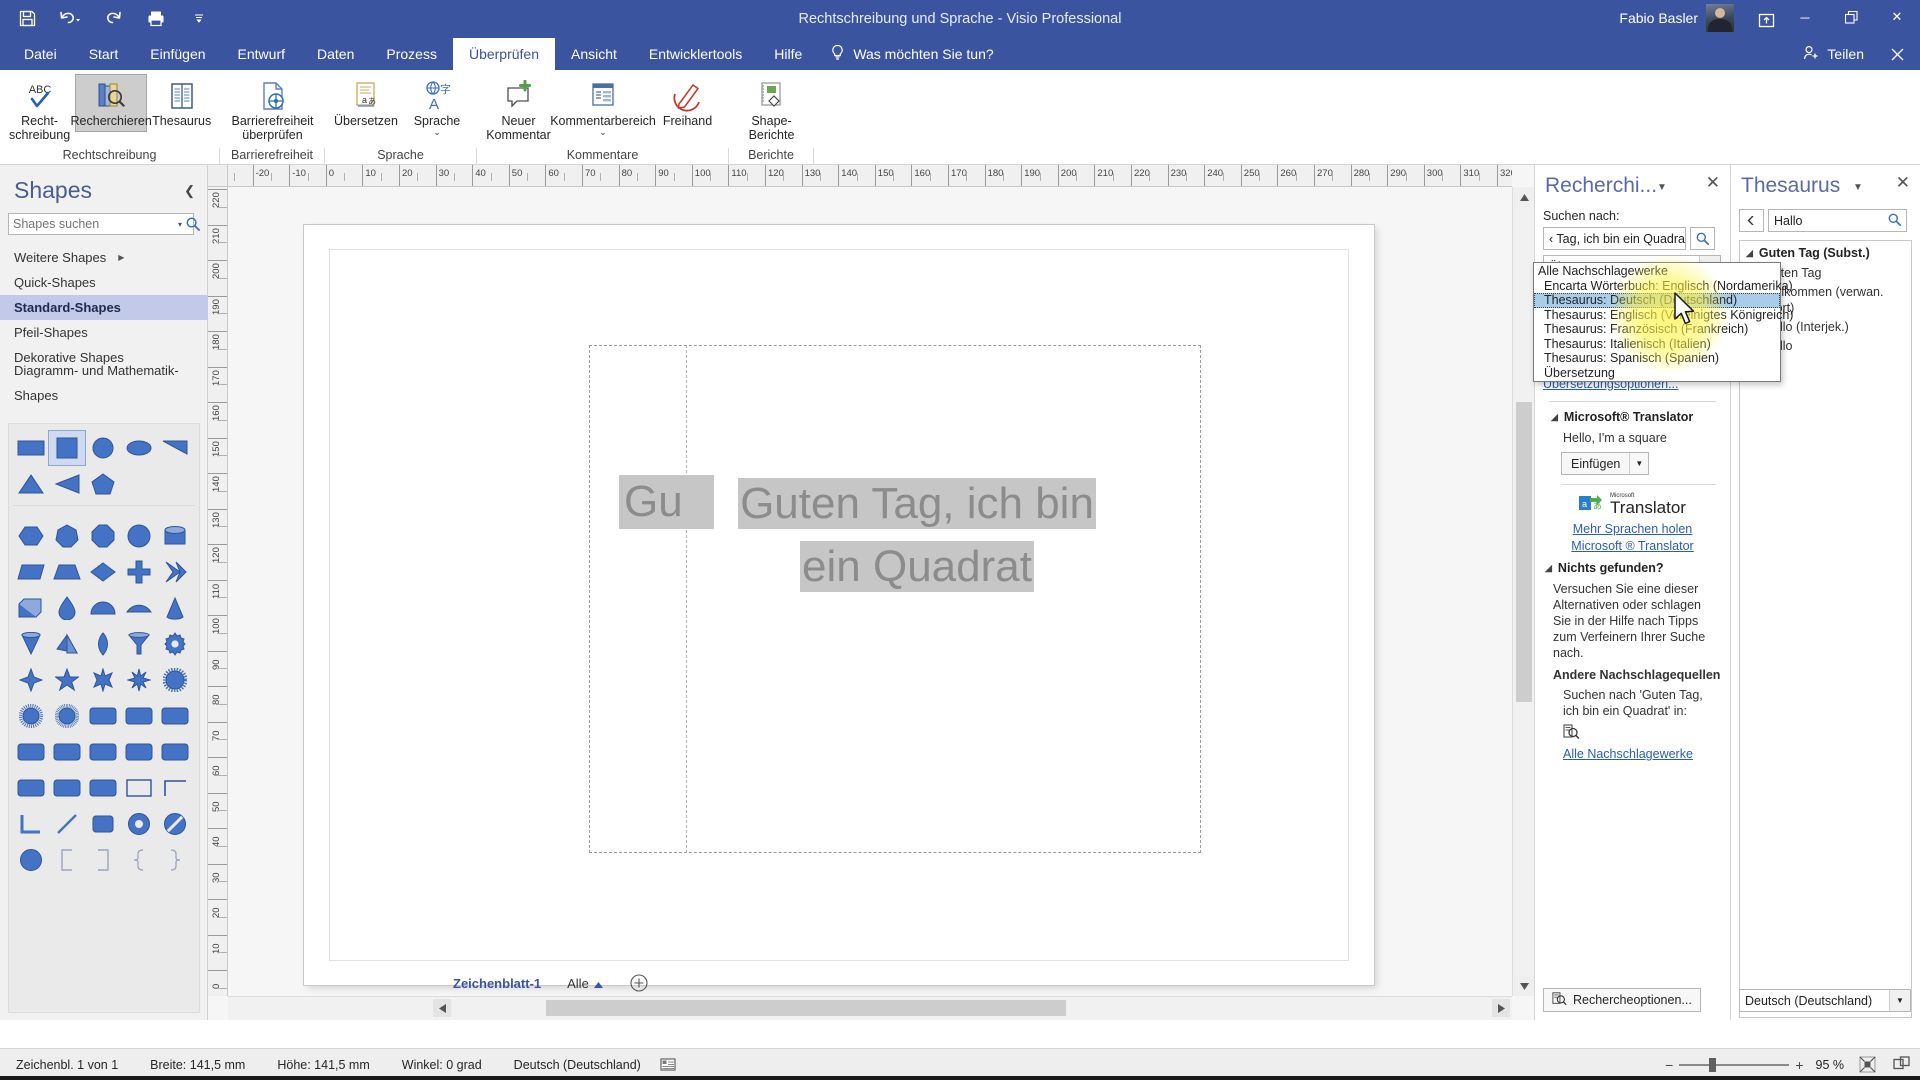  Describe the element at coordinates (199, 18) in the screenshot. I see `chevron-down-icon` at that location.